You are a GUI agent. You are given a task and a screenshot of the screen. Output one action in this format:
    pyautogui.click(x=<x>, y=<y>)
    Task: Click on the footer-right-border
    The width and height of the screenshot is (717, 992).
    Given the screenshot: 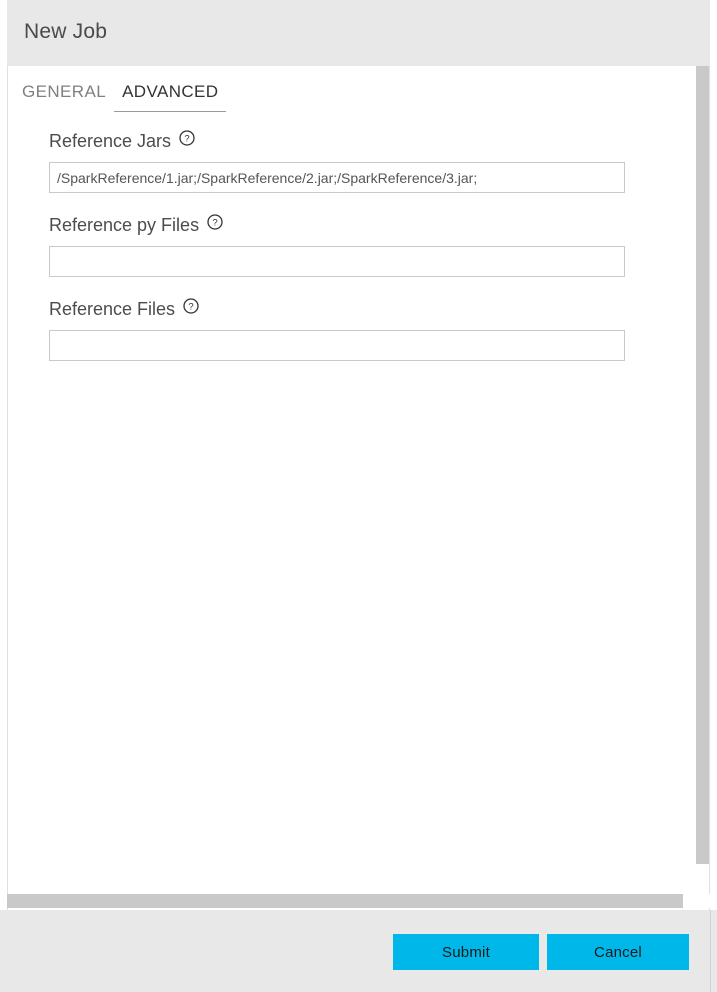 What is the action you would take?
    pyautogui.click(x=710, y=951)
    